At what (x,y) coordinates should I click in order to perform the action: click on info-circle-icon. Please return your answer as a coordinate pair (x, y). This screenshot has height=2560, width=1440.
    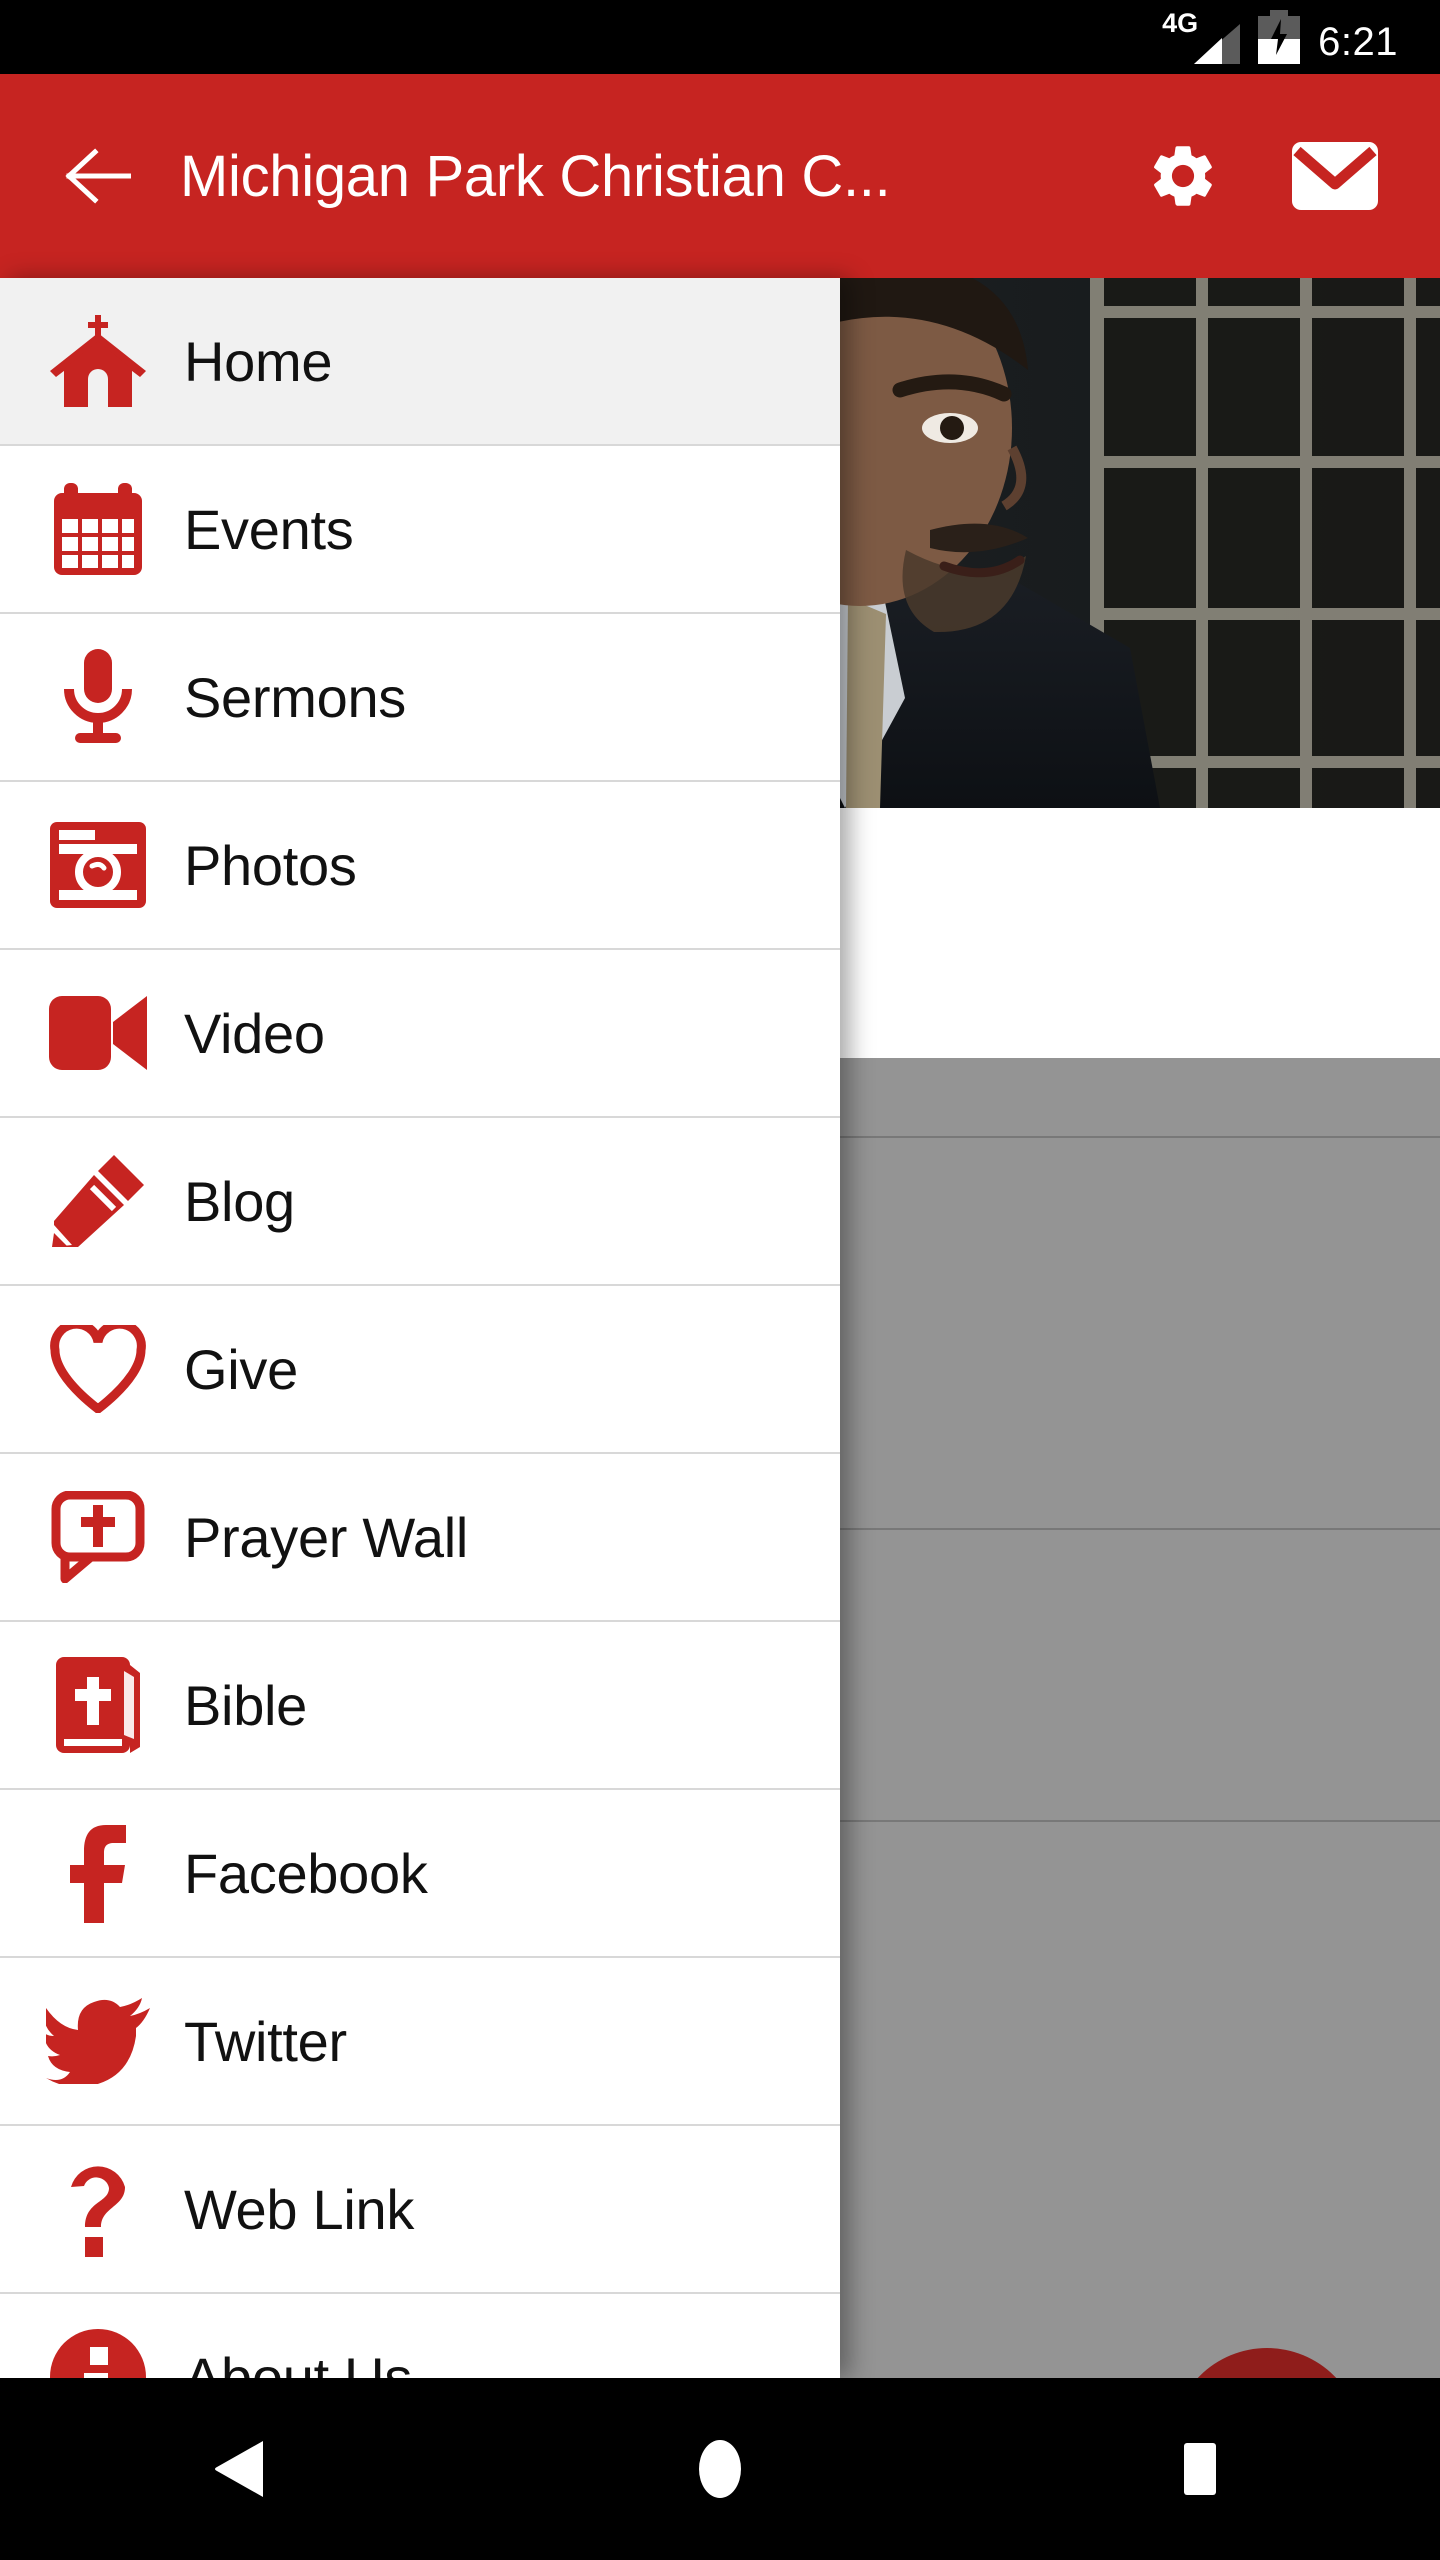
    Looking at the image, I should click on (98, 2350).